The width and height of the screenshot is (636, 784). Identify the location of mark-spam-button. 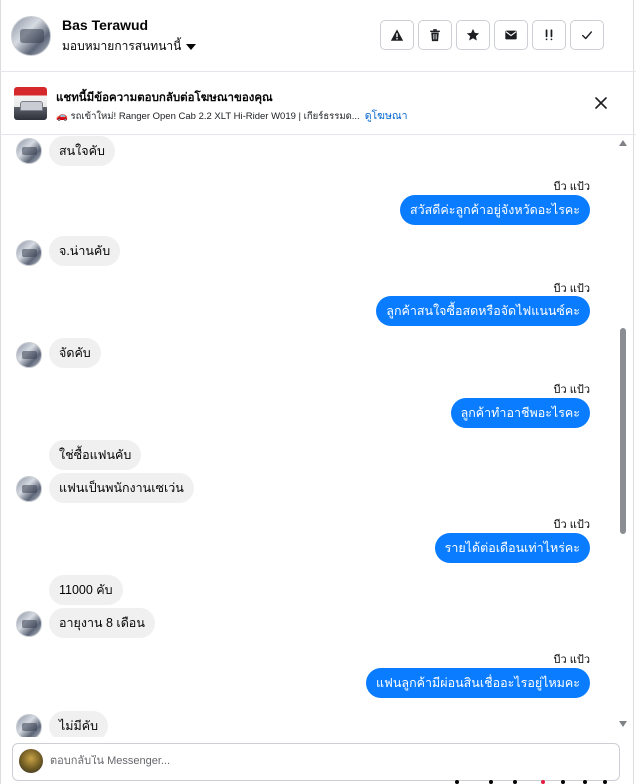
(397, 35).